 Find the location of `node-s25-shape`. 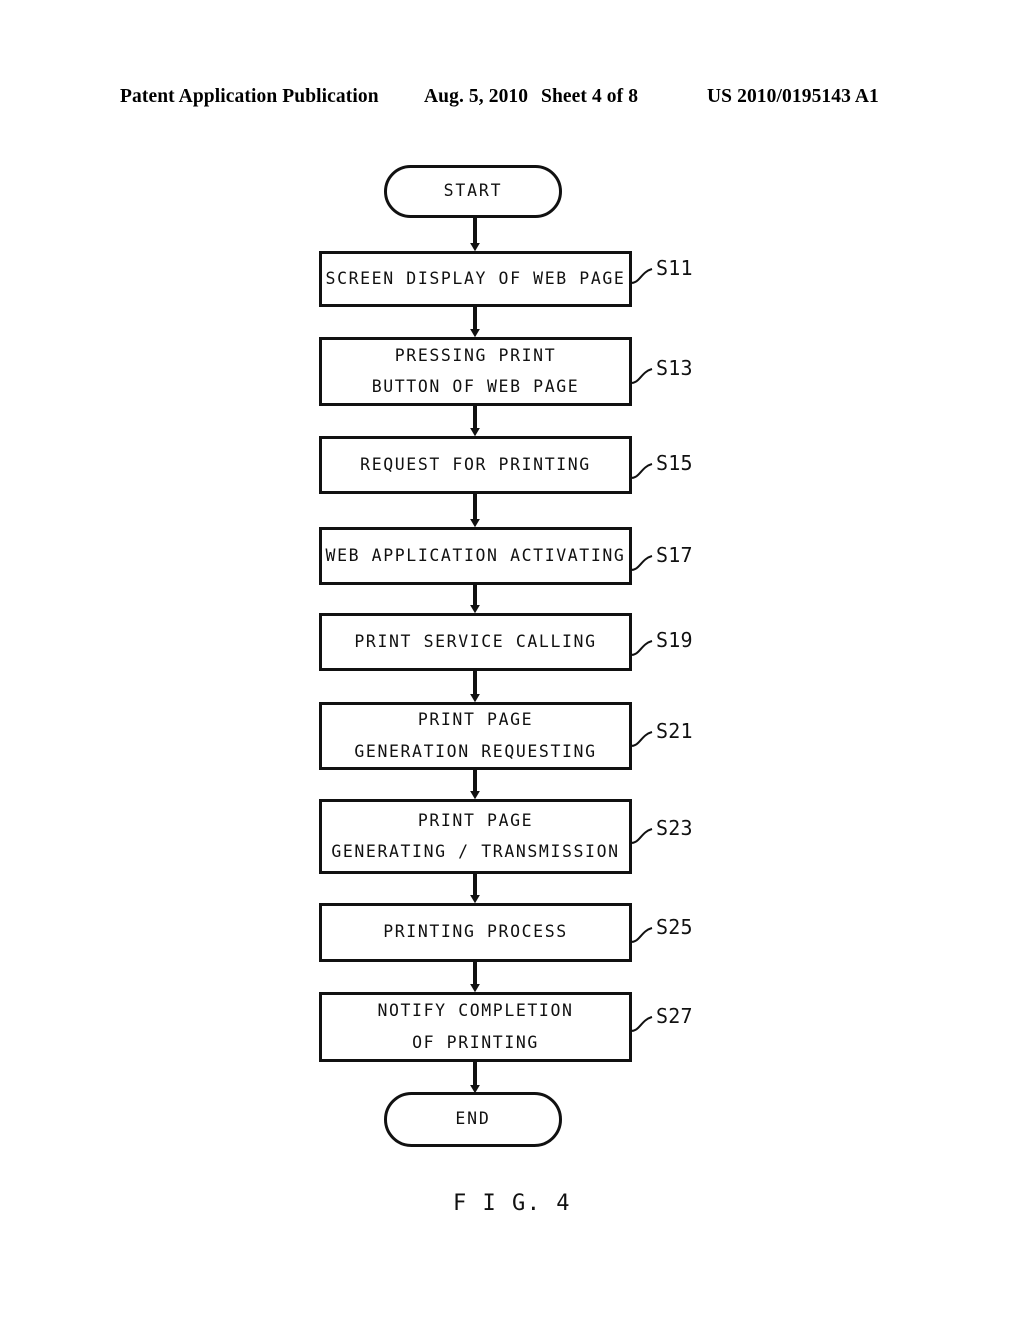

node-s25-shape is located at coordinates (475, 932).